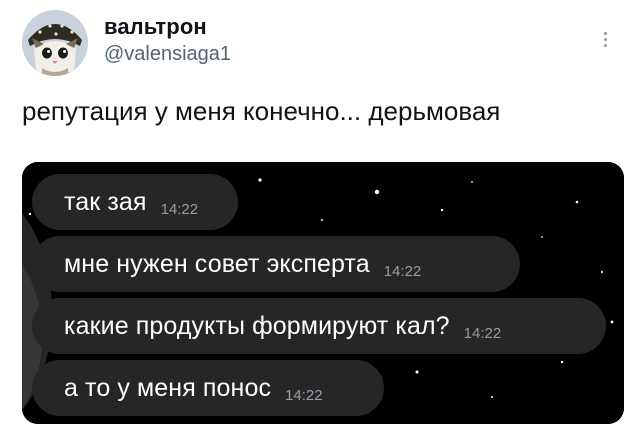 The width and height of the screenshot is (640, 438). Describe the element at coordinates (257, 325) in the screenshot. I see `message-text: какие продукты формируют кал?` at that location.